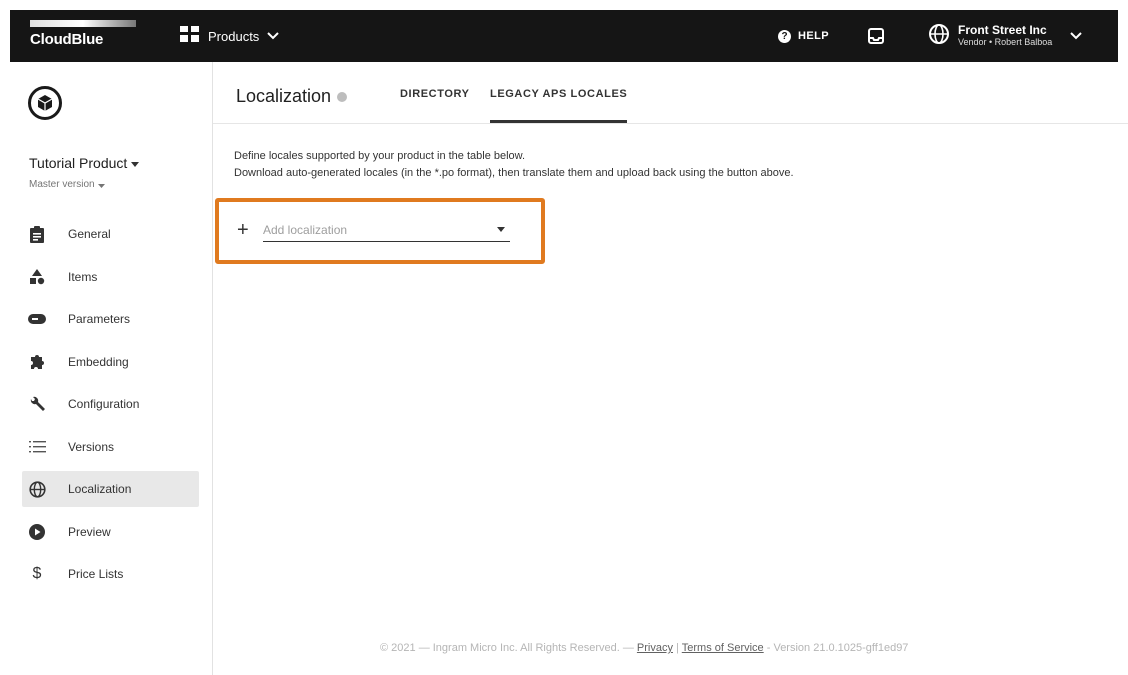 Image resolution: width=1128 pixels, height=675 pixels. What do you see at coordinates (1005, 41) in the screenshot?
I see `account-role: Vendor • Robert Balboa` at bounding box center [1005, 41].